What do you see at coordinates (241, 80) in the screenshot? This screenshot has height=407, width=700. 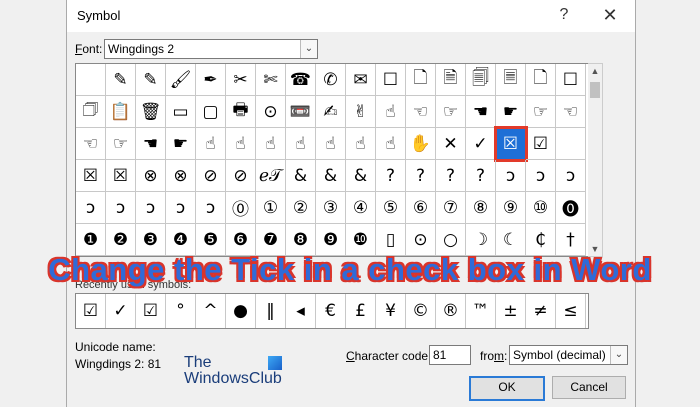 I see `symbol-cell: ✂` at bounding box center [241, 80].